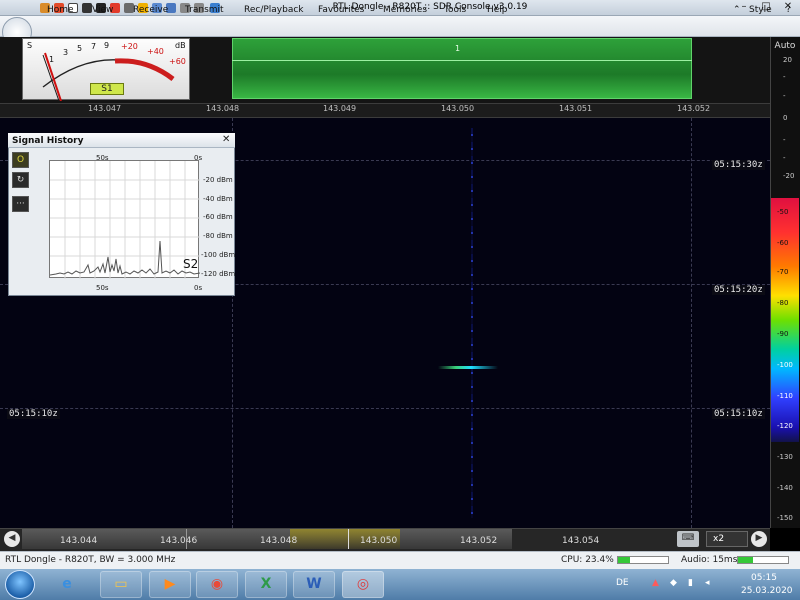  I want to click on color-scale-bar, so click(785, 320).